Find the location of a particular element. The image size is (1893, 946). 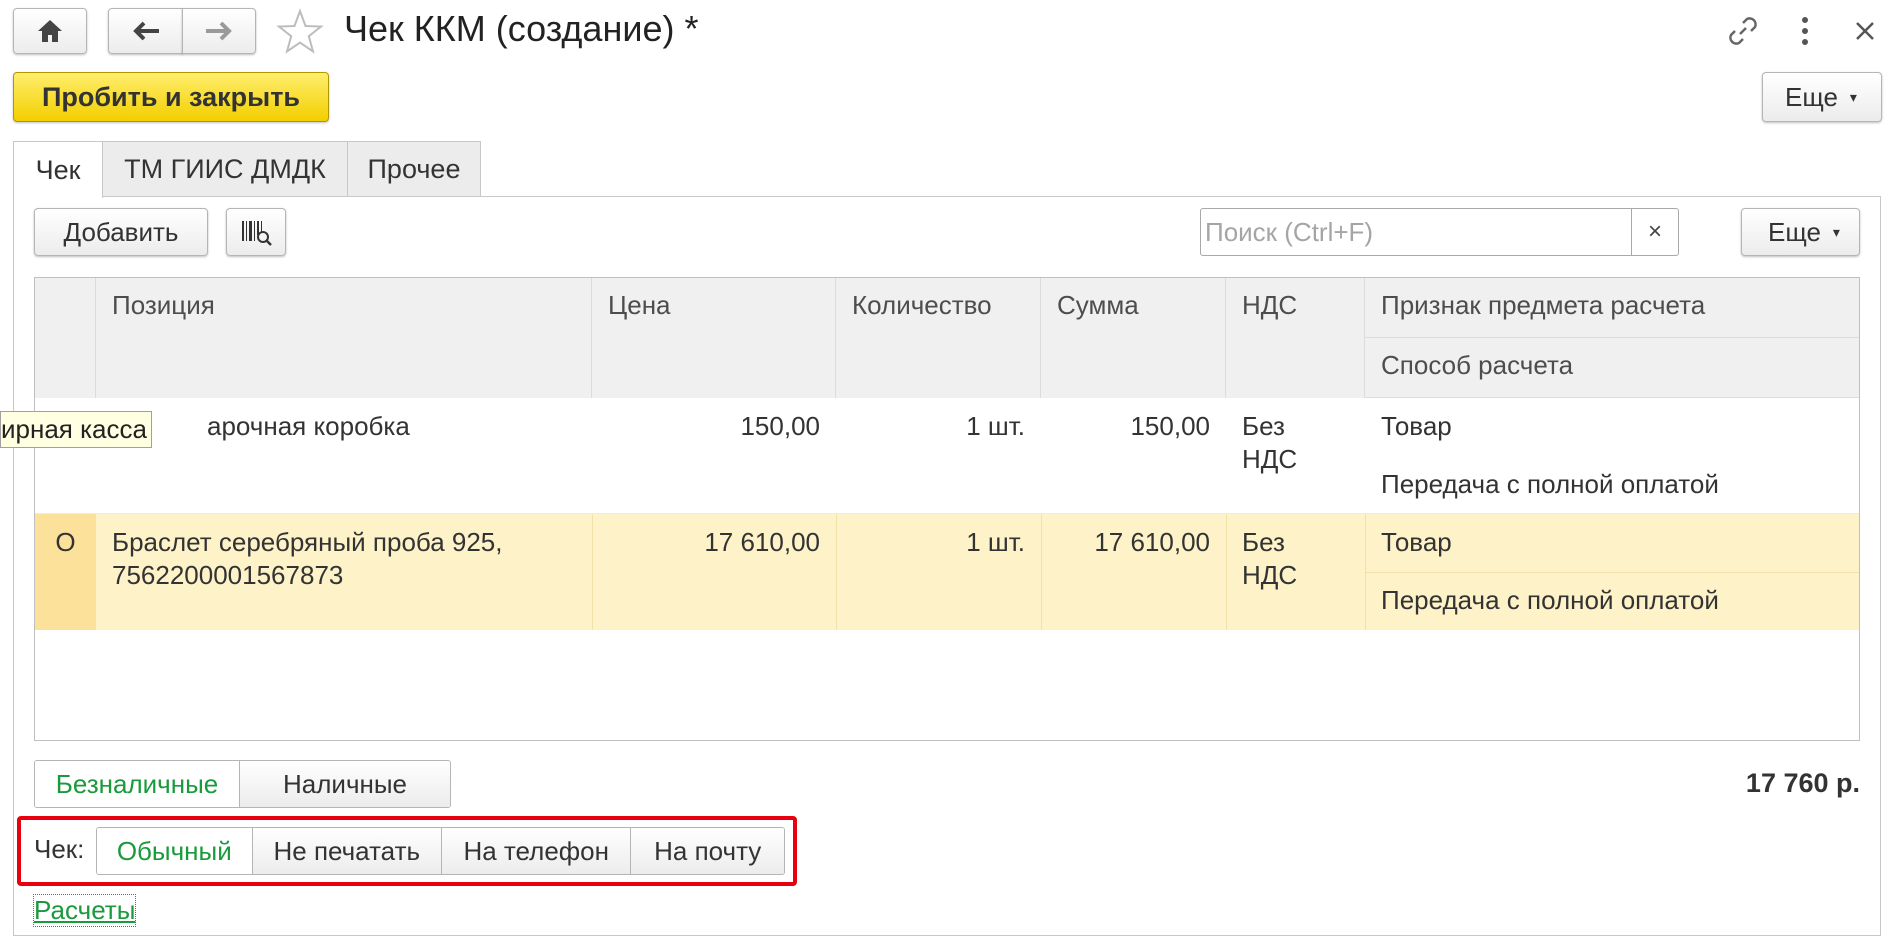

back-button is located at coordinates (145, 31).